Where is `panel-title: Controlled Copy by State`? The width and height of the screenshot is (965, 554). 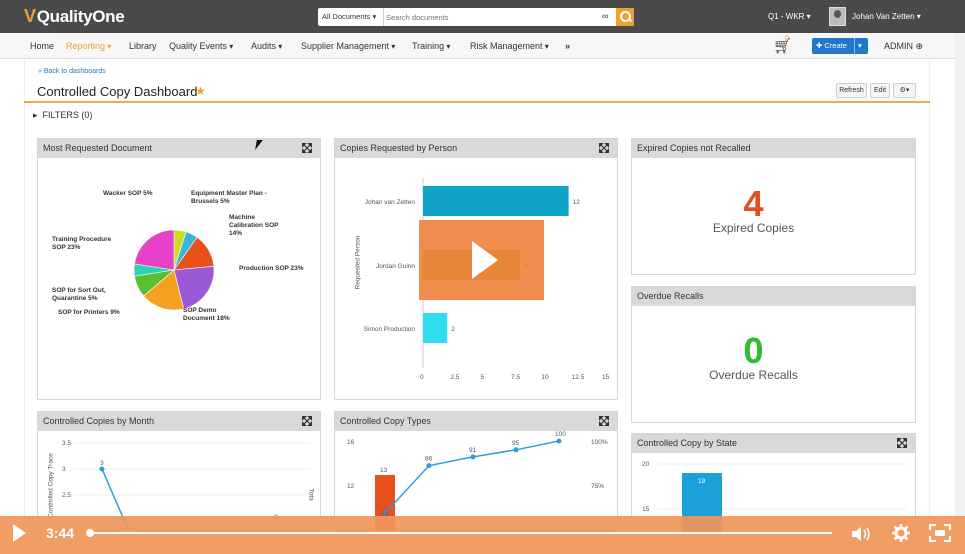 panel-title: Controlled Copy by State is located at coordinates (773, 443).